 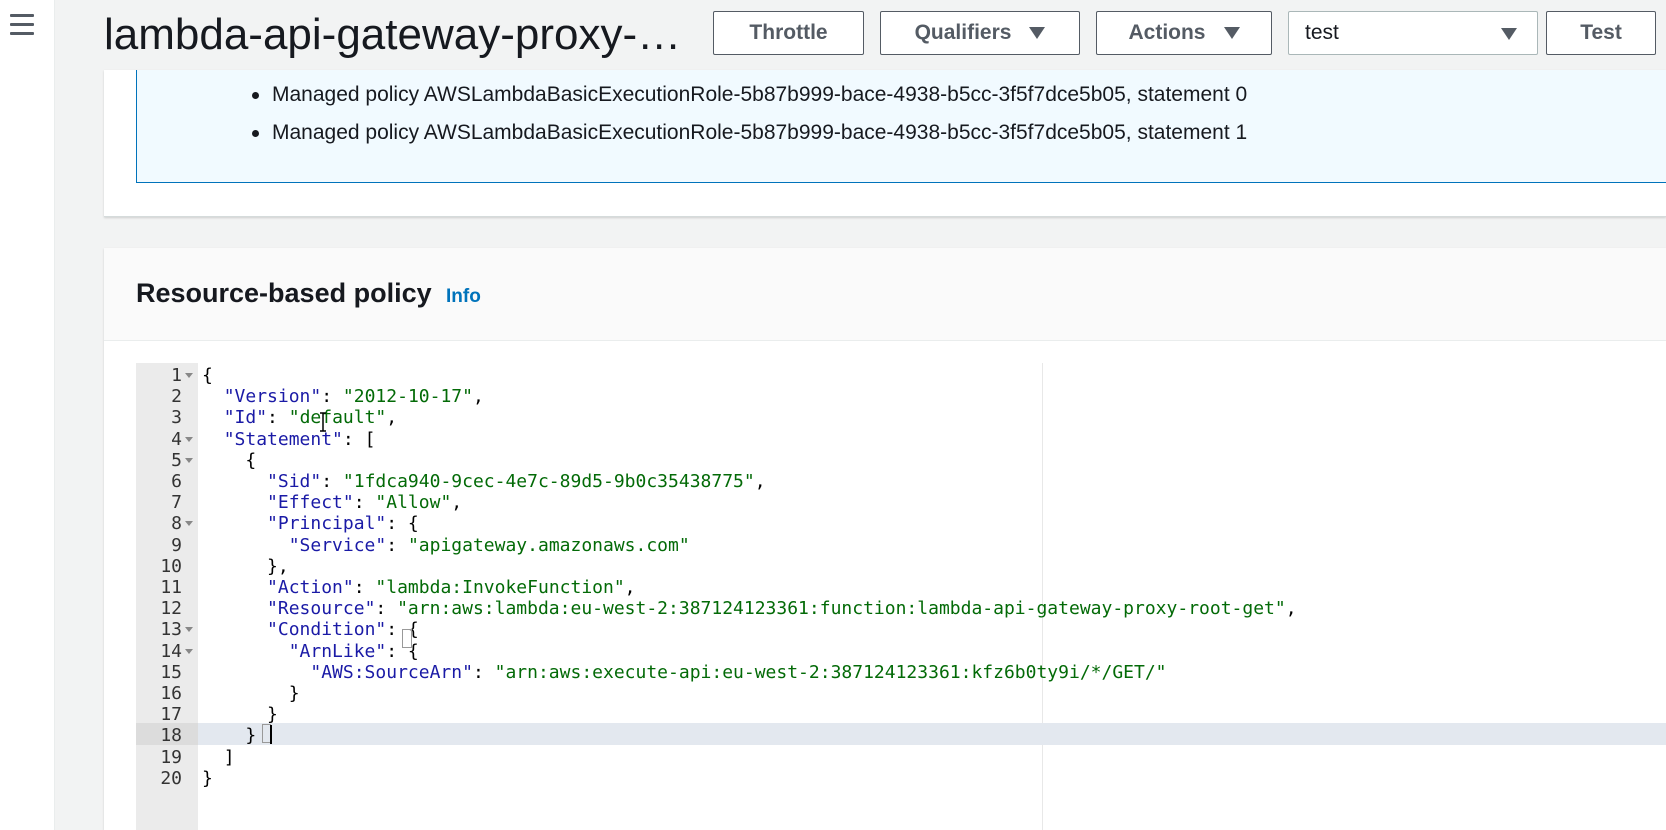 I want to click on code-text: "Effect": "Allow",, so click(x=365, y=503).